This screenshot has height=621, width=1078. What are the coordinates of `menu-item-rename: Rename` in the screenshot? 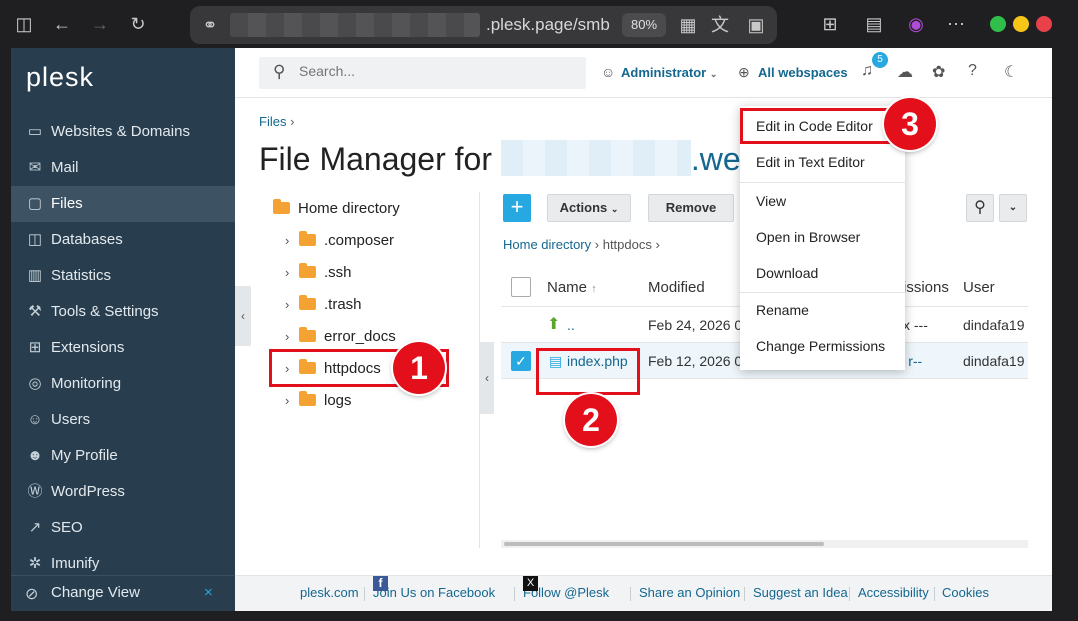 It's located at (822, 310).